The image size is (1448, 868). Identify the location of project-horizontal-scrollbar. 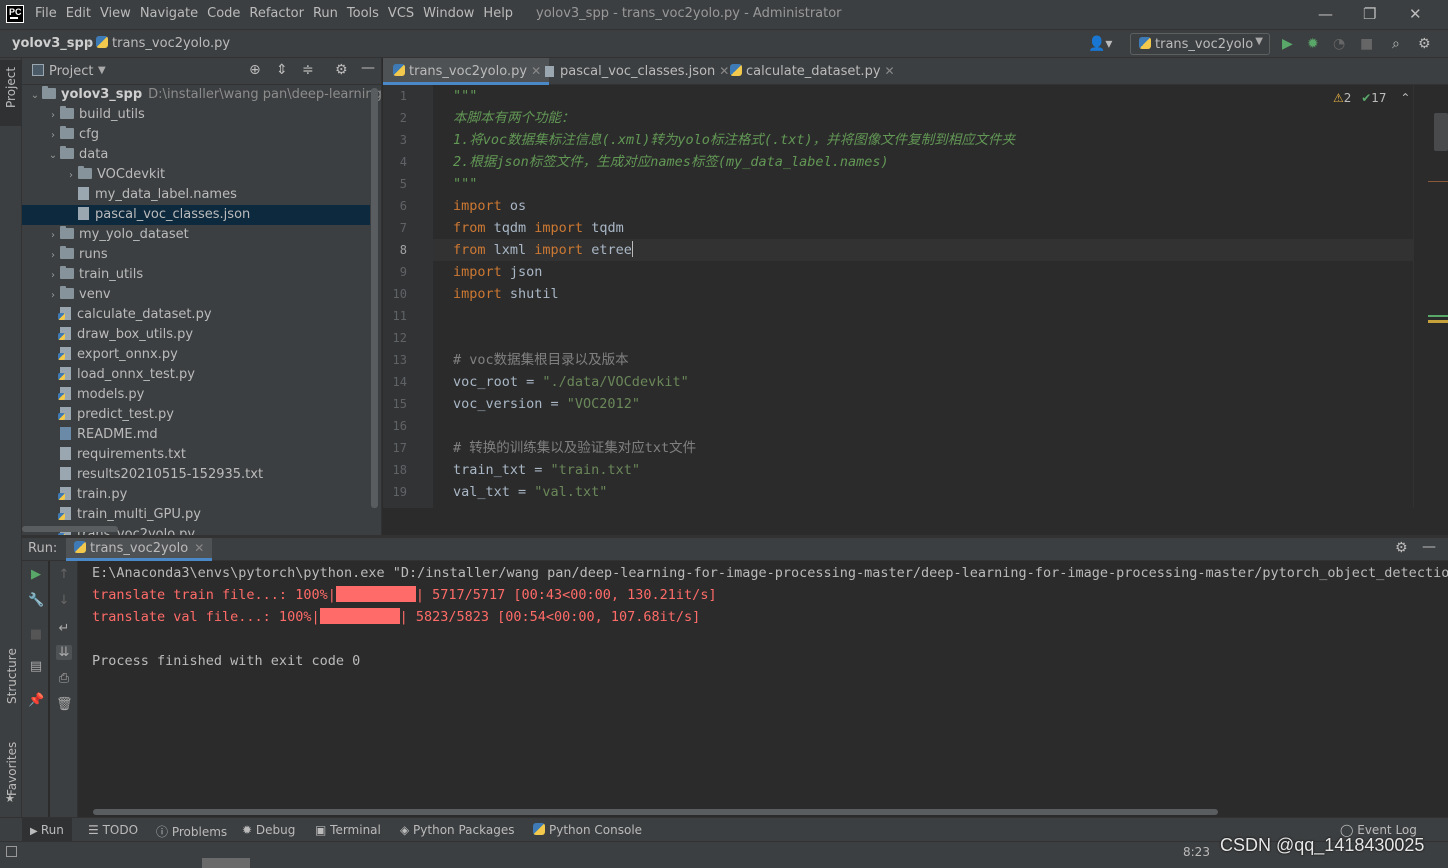
(70, 529).